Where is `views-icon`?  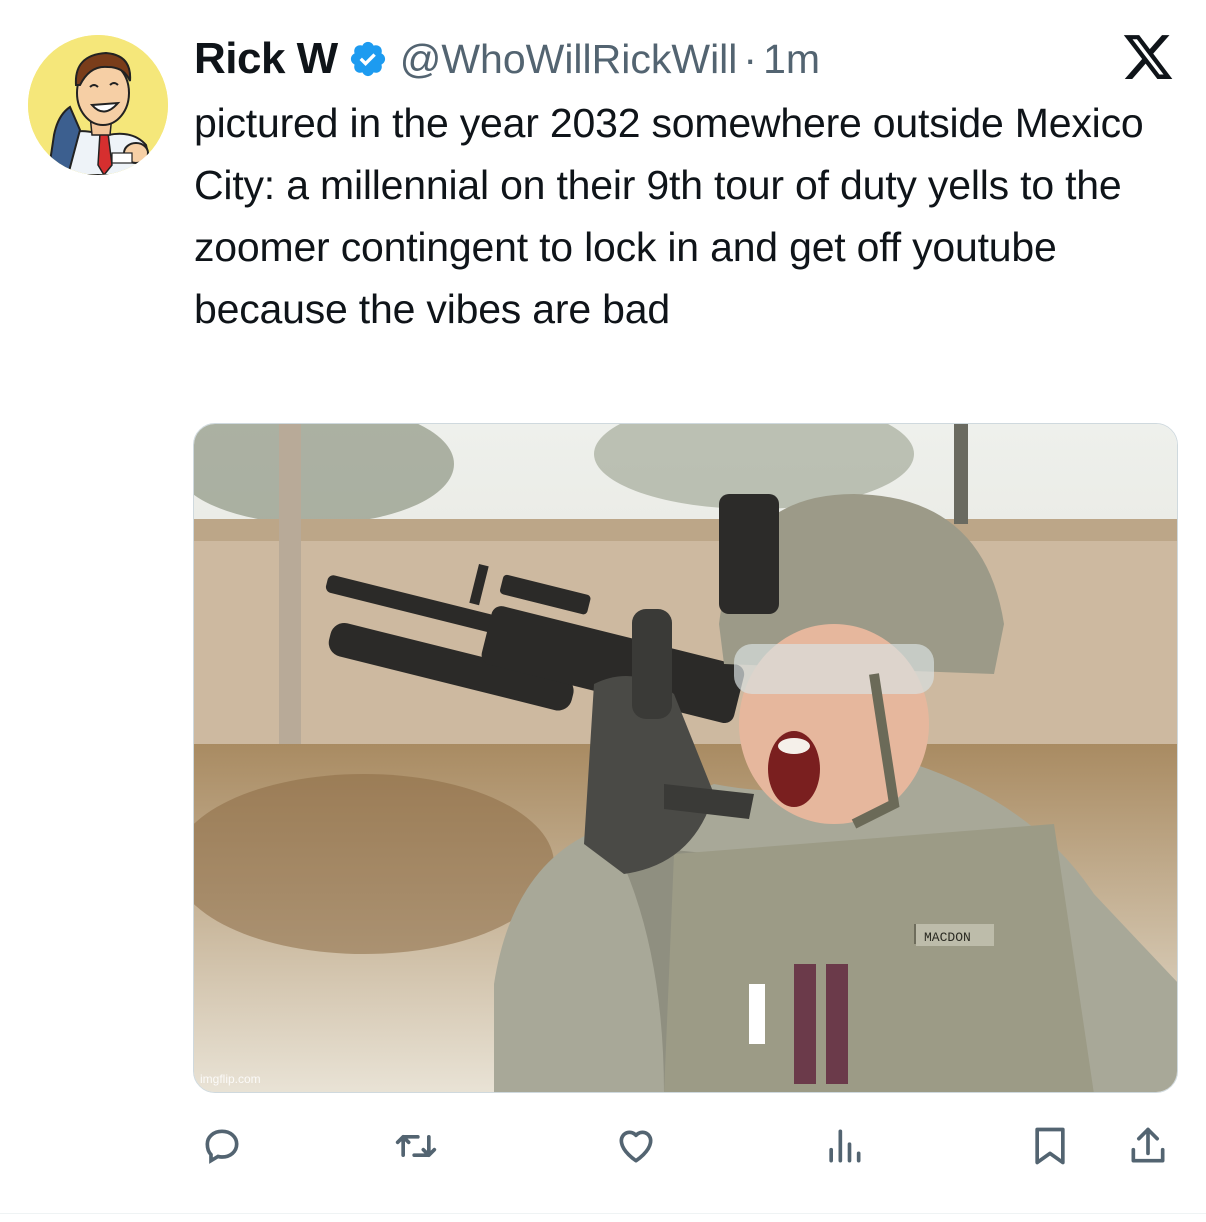
views-icon is located at coordinates (845, 1146).